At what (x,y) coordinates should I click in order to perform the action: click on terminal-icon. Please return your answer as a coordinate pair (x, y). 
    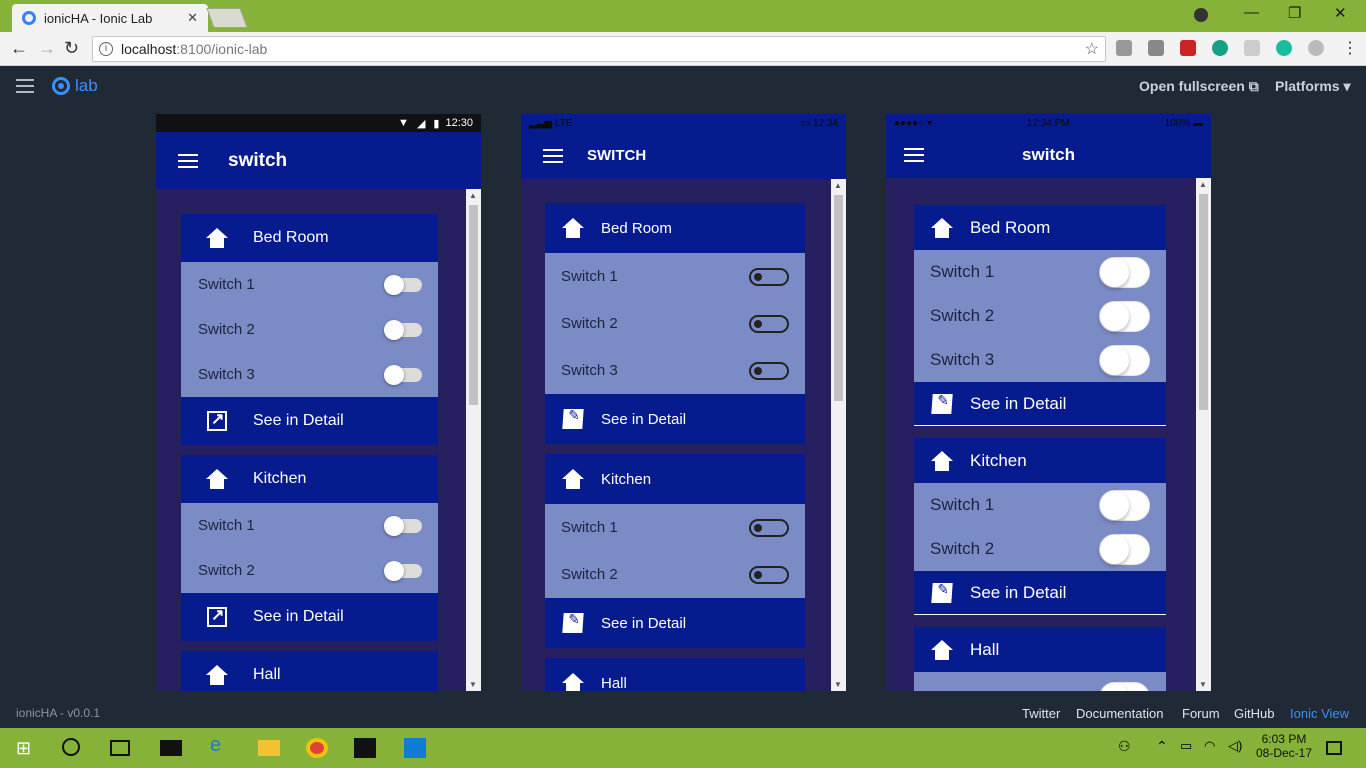
    Looking at the image, I should click on (365, 748).